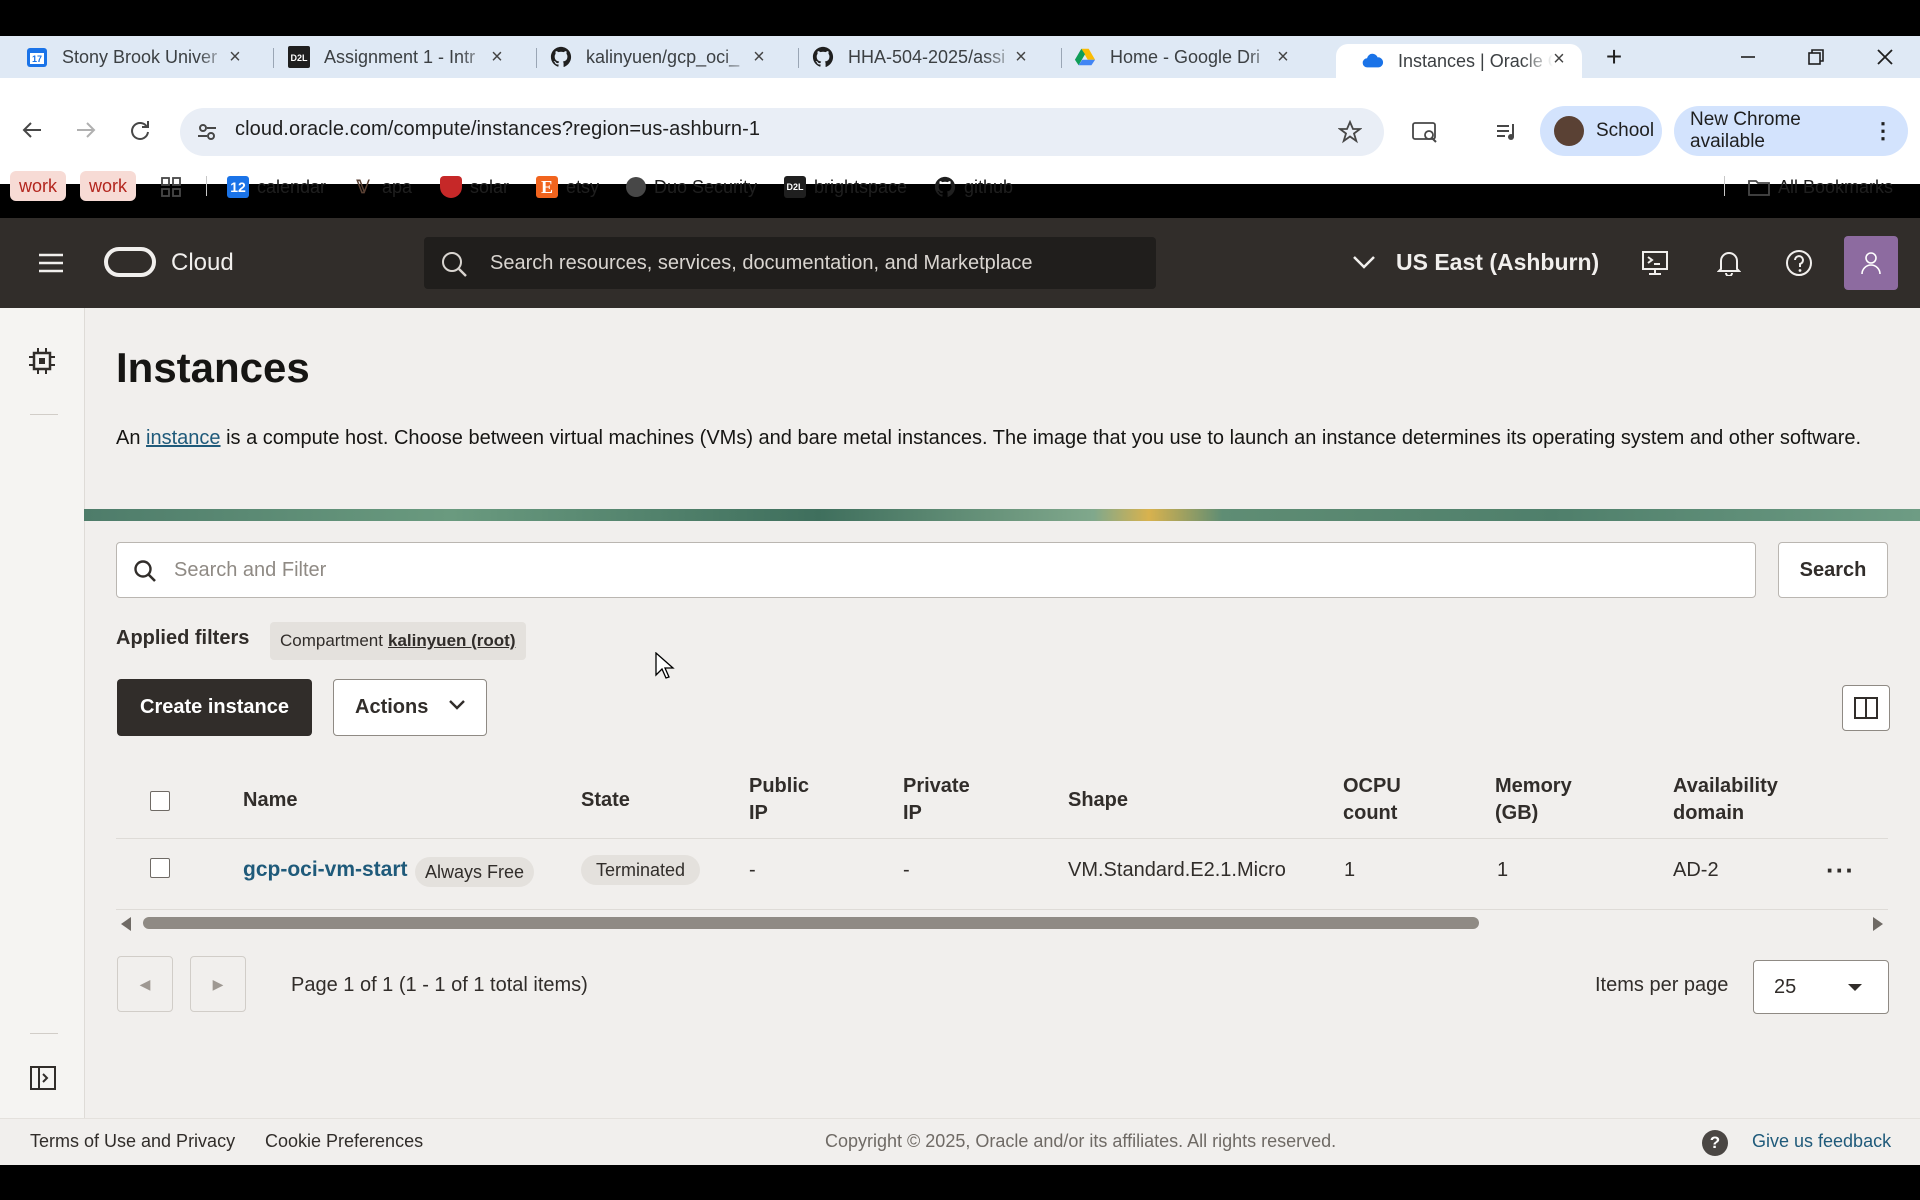 Image resolution: width=1920 pixels, height=1200 pixels. I want to click on instance-link: instance, so click(183, 438).